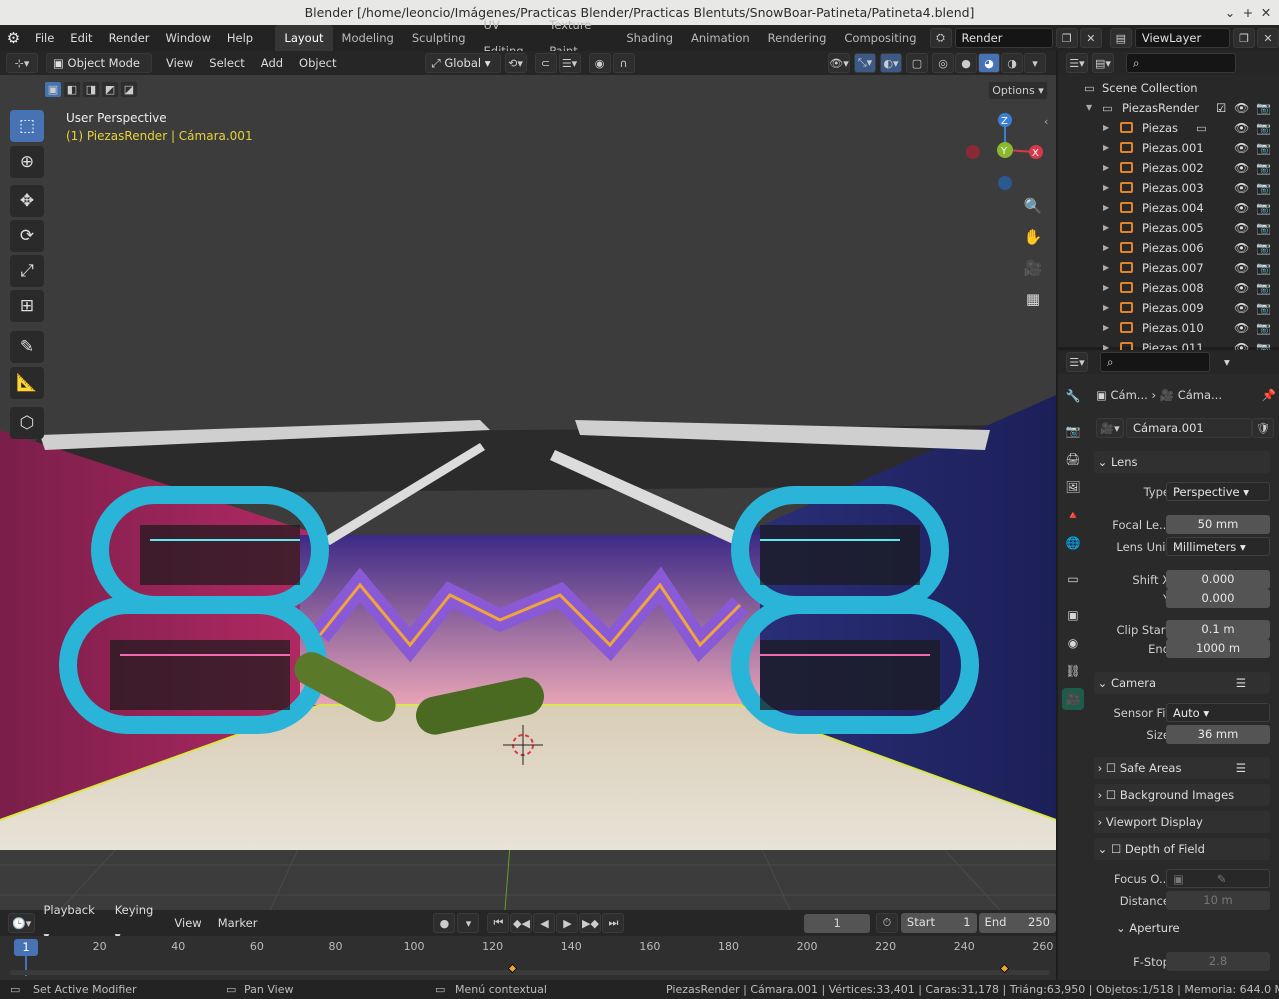  Describe the element at coordinates (27, 236) in the screenshot. I see `rotate-tool-icon: ⟳` at that location.